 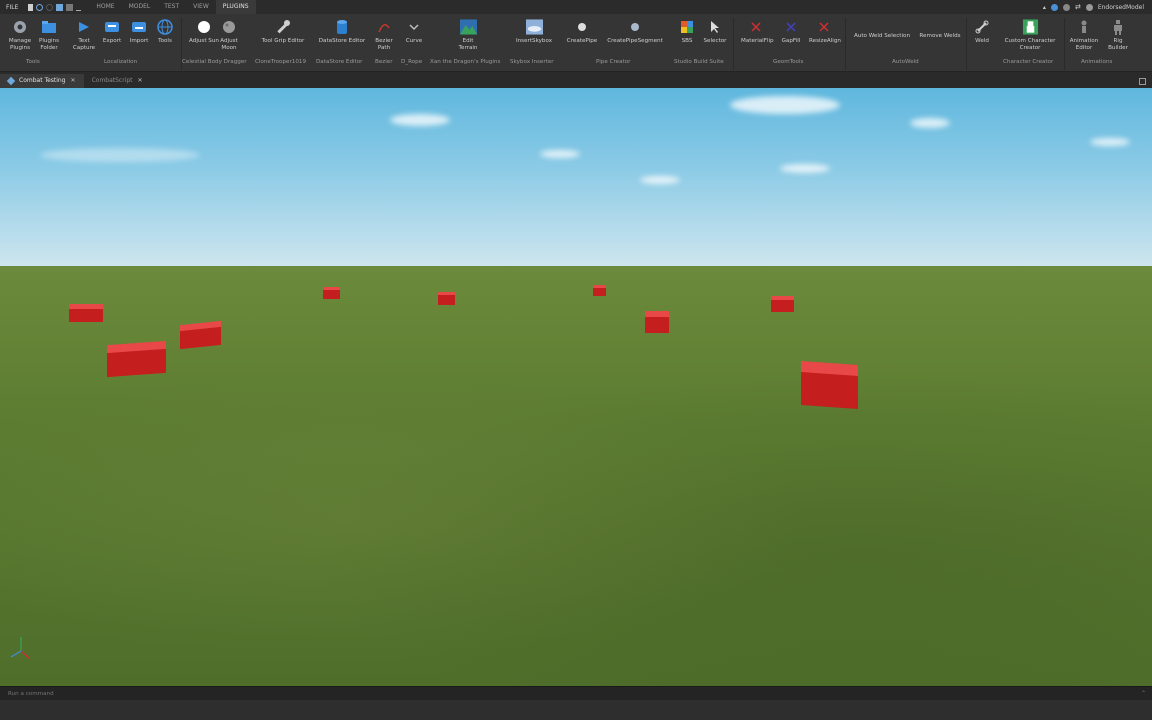 I want to click on curve-icon, so click(x=414, y=26).